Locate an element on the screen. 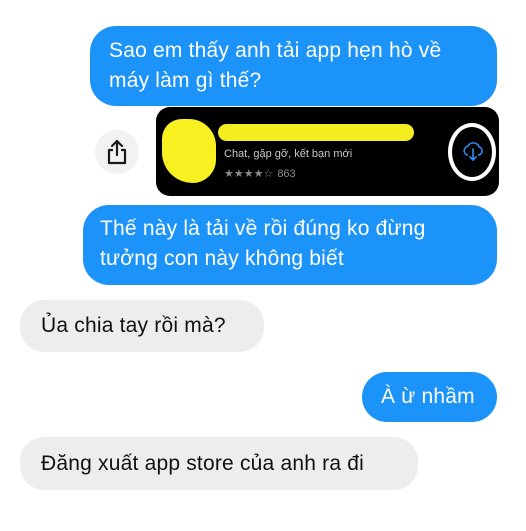  incoming-message-bubble: Đăng xuất app store của anh ra đi is located at coordinates (219, 463).